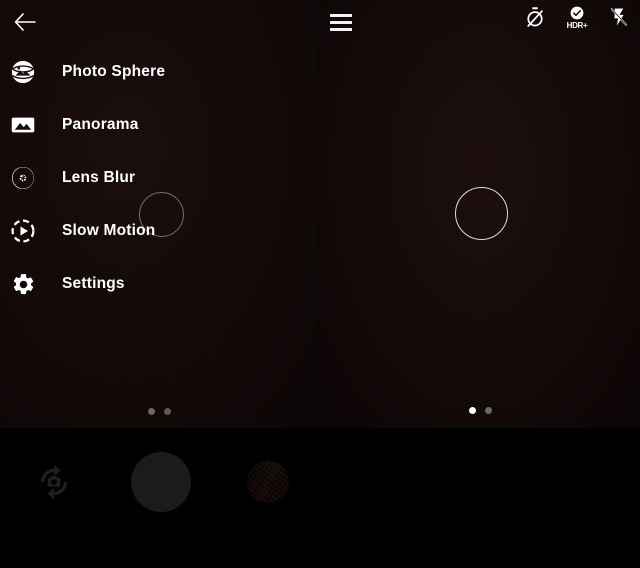  I want to click on check-circle-icon, so click(577, 13).